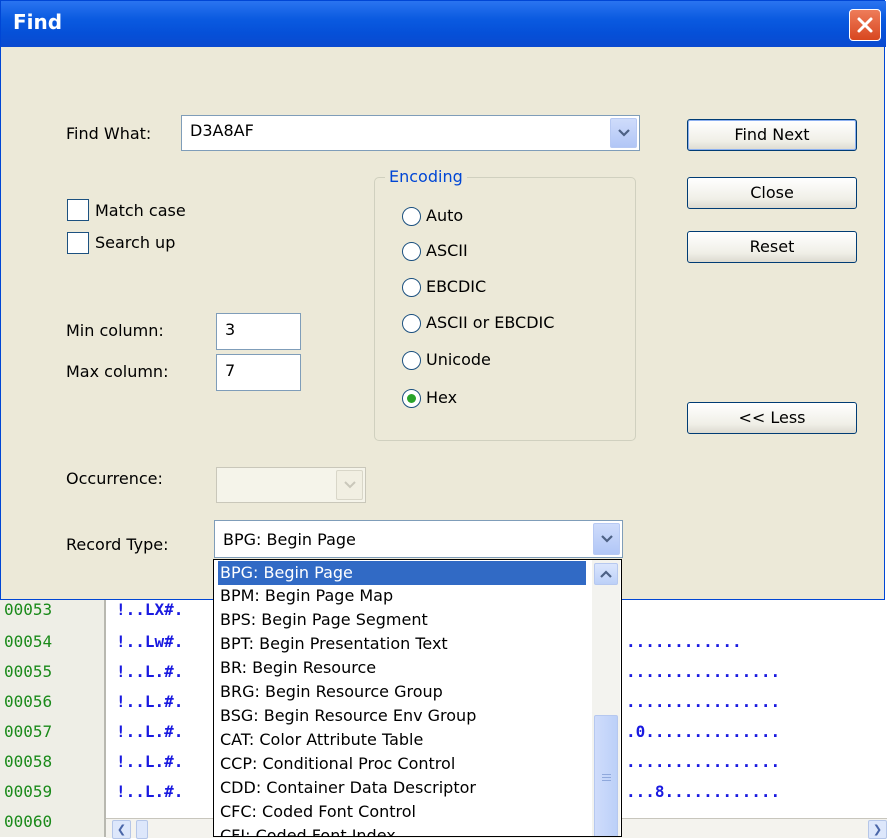 The image size is (887, 839). I want to click on line-number: 00058, so click(28, 761).